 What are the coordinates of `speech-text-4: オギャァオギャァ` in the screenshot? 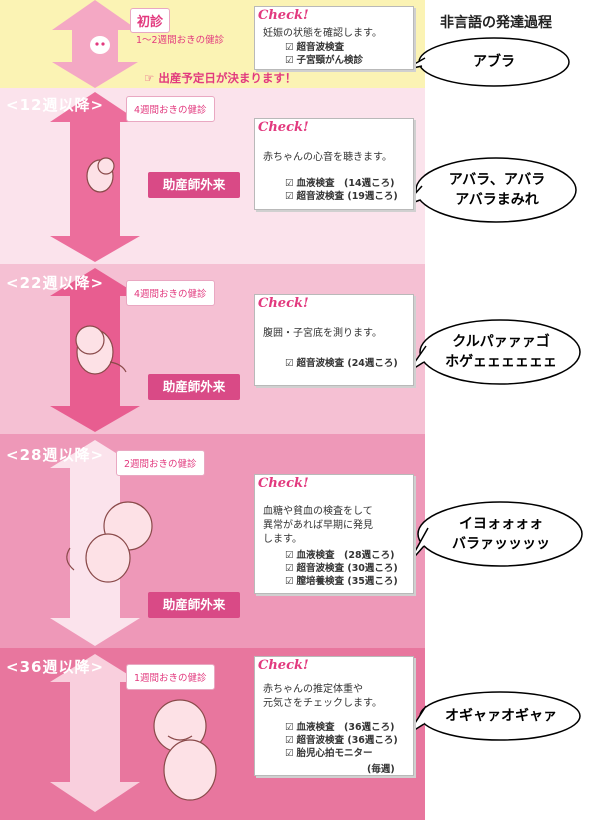 It's located at (501, 716).